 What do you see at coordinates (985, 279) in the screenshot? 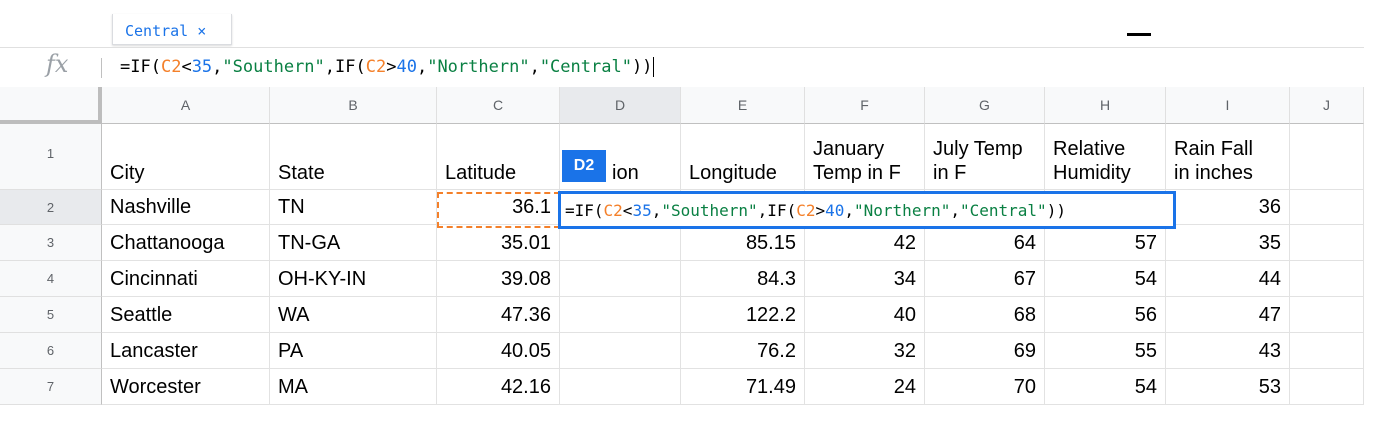
I see `cell-g4: 67` at bounding box center [985, 279].